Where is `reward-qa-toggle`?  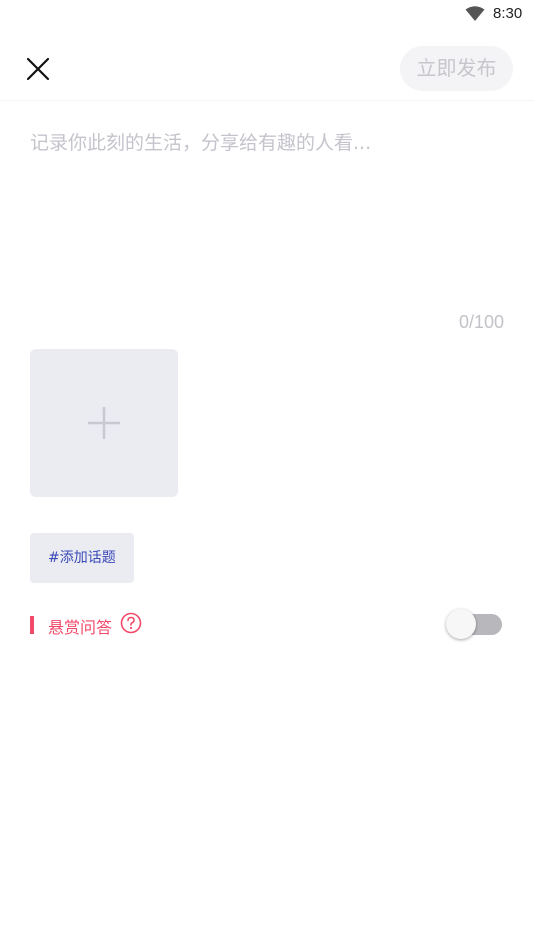 reward-qa-toggle is located at coordinates (474, 624).